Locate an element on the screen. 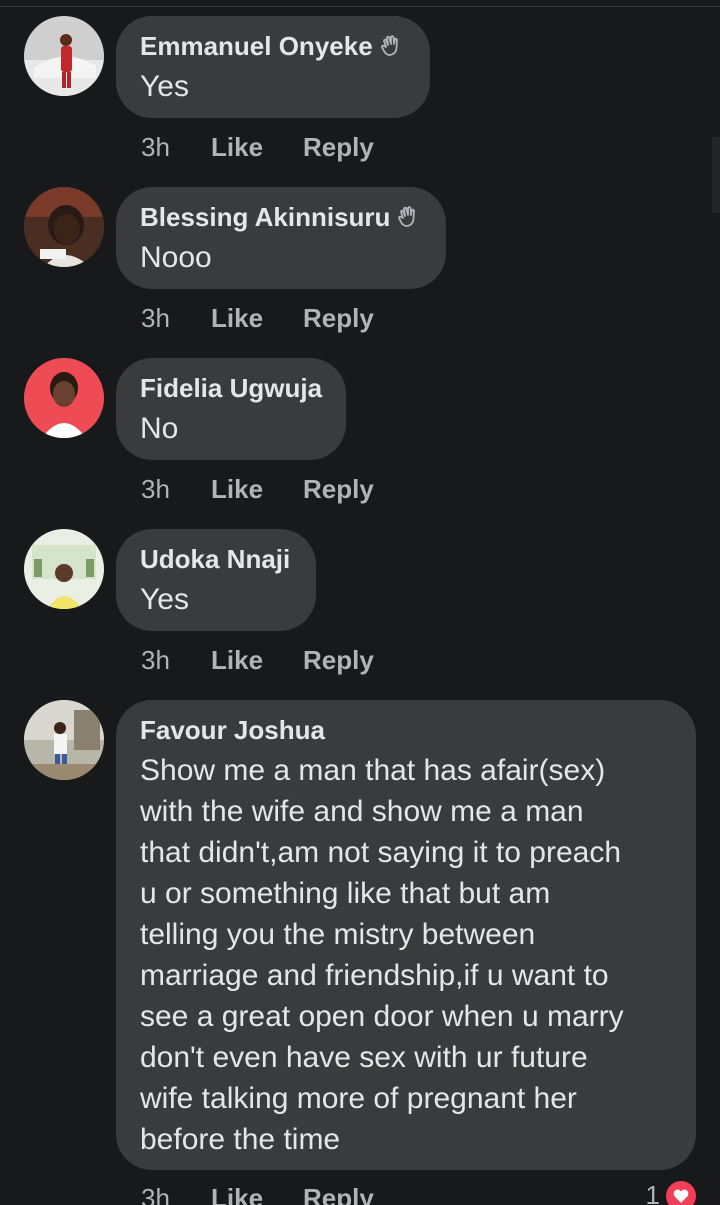 The height and width of the screenshot is (1205, 720). commenter-name: Blessing Akinnisuru is located at coordinates (265, 217).